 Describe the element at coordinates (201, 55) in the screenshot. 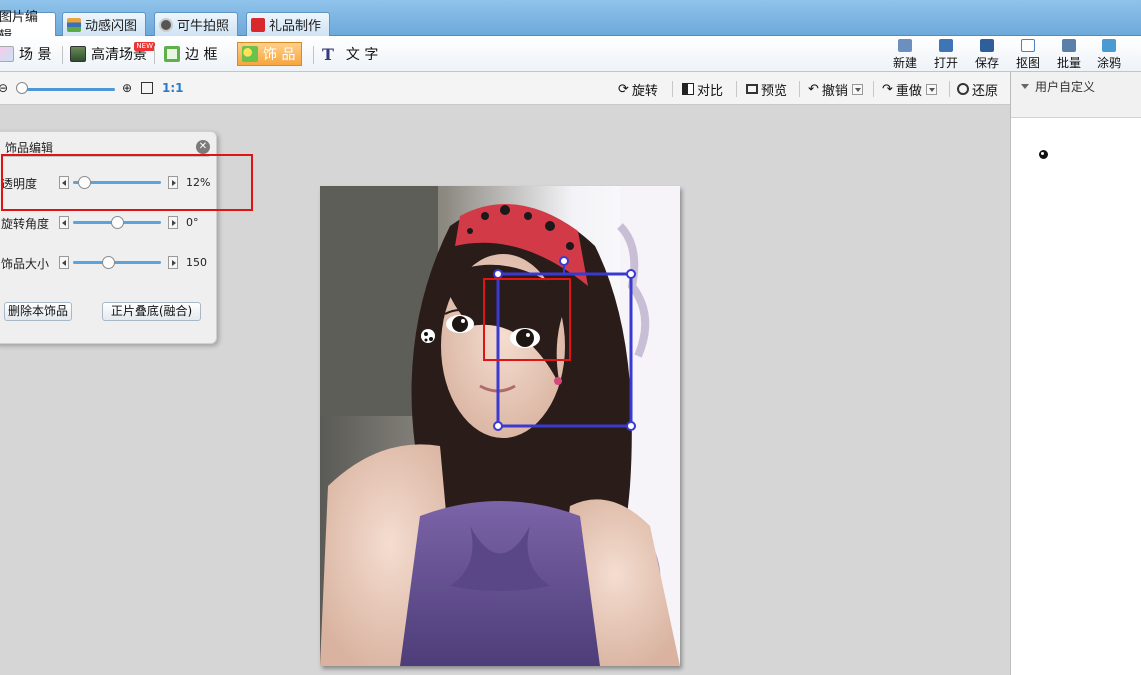

I see `mode-label: 边 框` at that location.